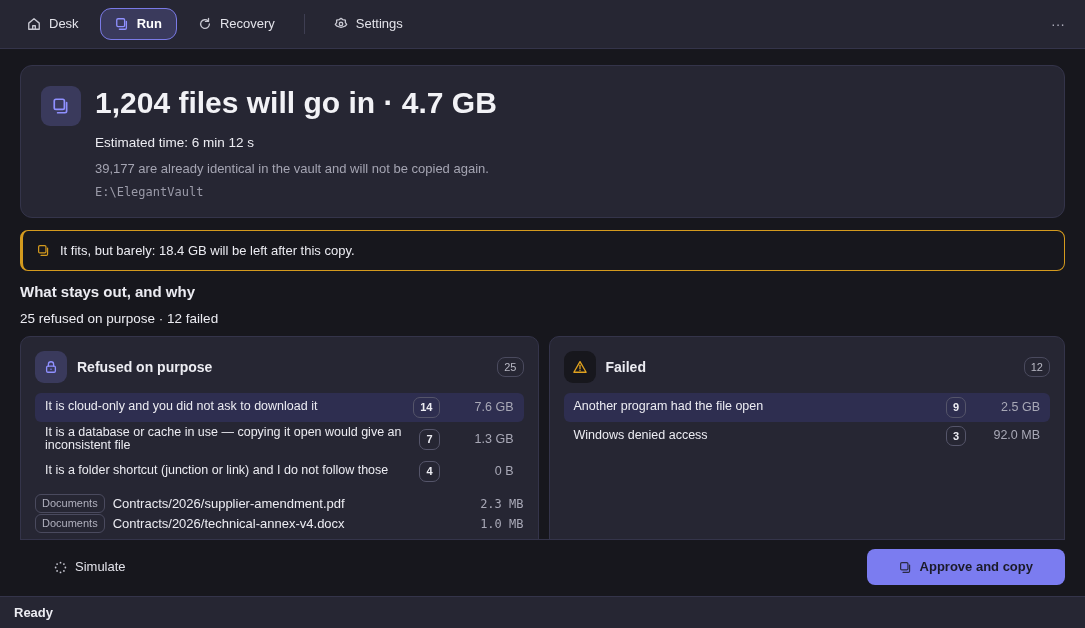  What do you see at coordinates (182, 407) in the screenshot?
I see `reason-text: It is cloud-only and you did not ask to download it` at bounding box center [182, 407].